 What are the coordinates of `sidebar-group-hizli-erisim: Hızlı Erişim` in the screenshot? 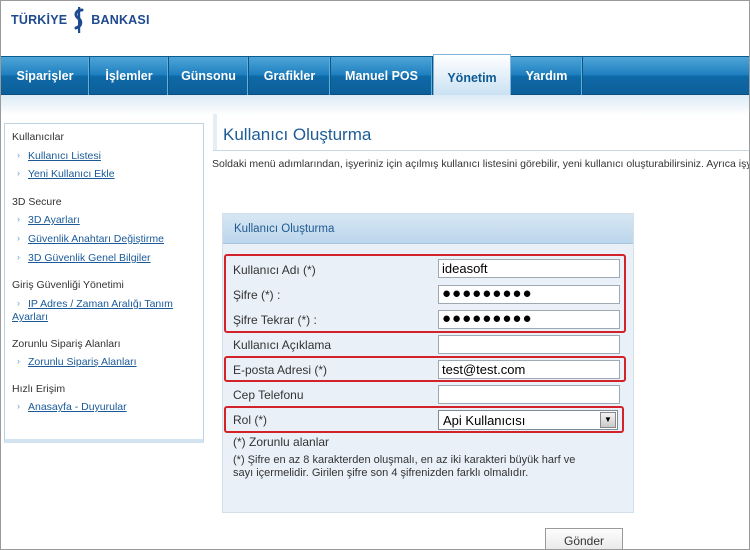 It's located at (39, 389).